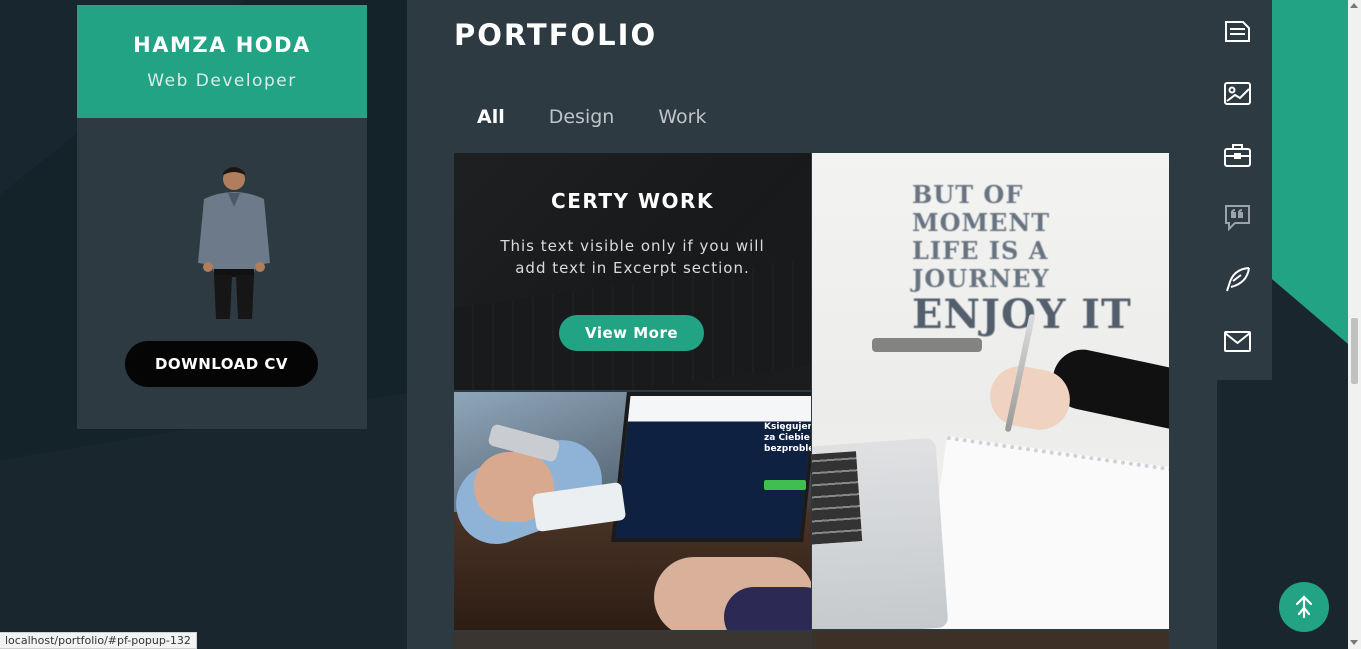 Image resolution: width=1361 pixels, height=649 pixels. What do you see at coordinates (682, 117) in the screenshot?
I see `filter-tab-work: Work` at bounding box center [682, 117].